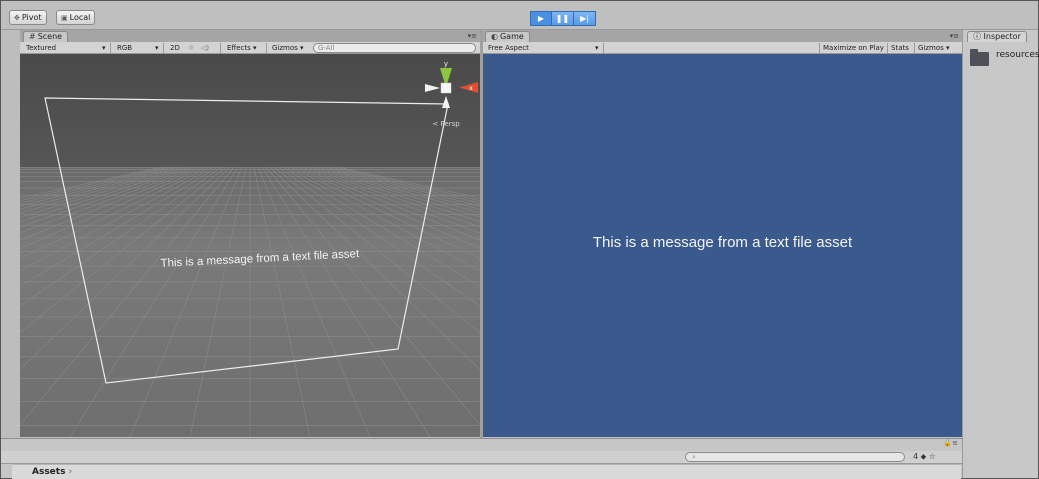 This screenshot has width=1039, height=479. What do you see at coordinates (446, 64) in the screenshot?
I see `gizmo-y-label: y` at bounding box center [446, 64].